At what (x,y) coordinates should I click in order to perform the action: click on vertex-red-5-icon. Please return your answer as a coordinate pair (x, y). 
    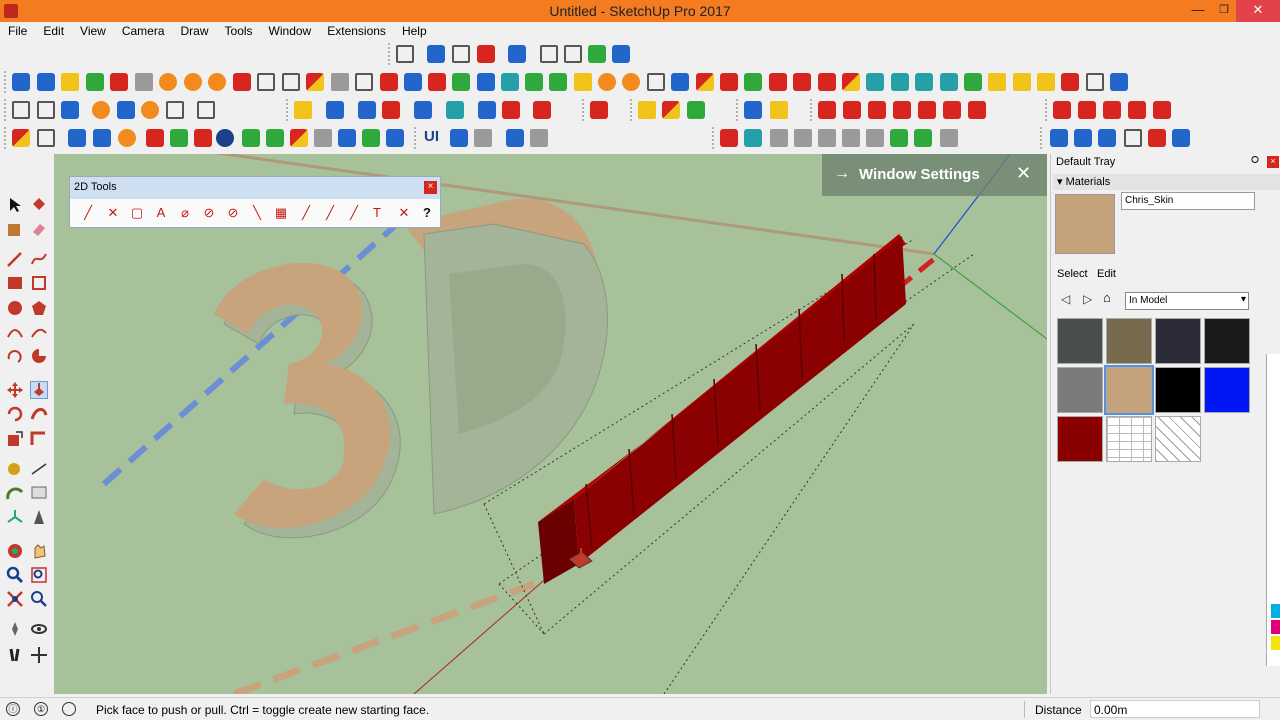
    Looking at the image, I should click on (927, 110).